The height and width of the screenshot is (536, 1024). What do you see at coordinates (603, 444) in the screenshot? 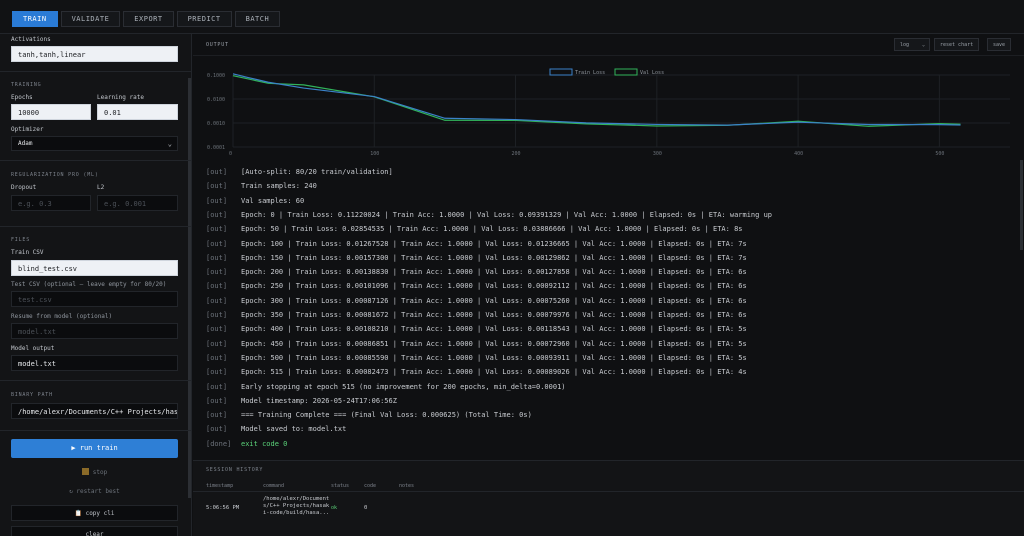
I see `log-line: [done] exit code 0` at bounding box center [603, 444].